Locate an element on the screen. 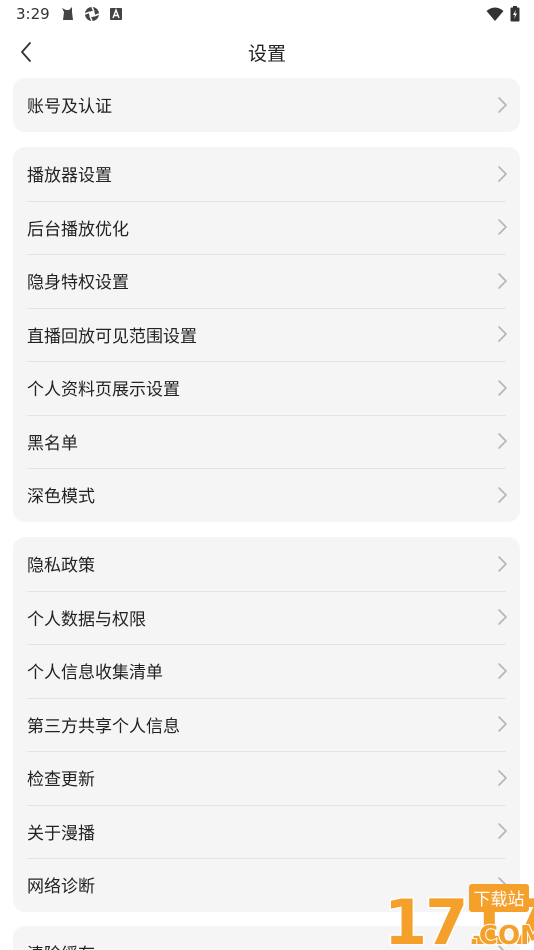 The height and width of the screenshot is (950, 534). a-box-icon is located at coordinates (116, 14).